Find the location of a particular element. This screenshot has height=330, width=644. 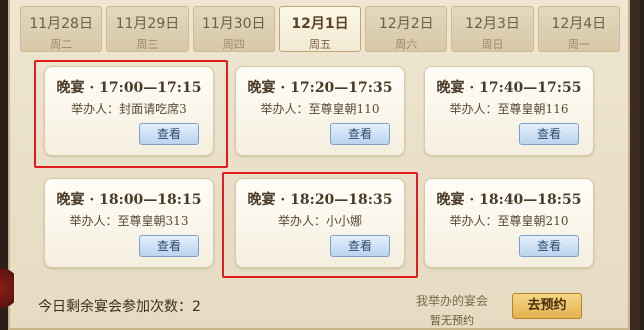

banquet-card: 晚宴 · 18:00—18:15 举办人：至尊皇朝313 查看 is located at coordinates (129, 223).